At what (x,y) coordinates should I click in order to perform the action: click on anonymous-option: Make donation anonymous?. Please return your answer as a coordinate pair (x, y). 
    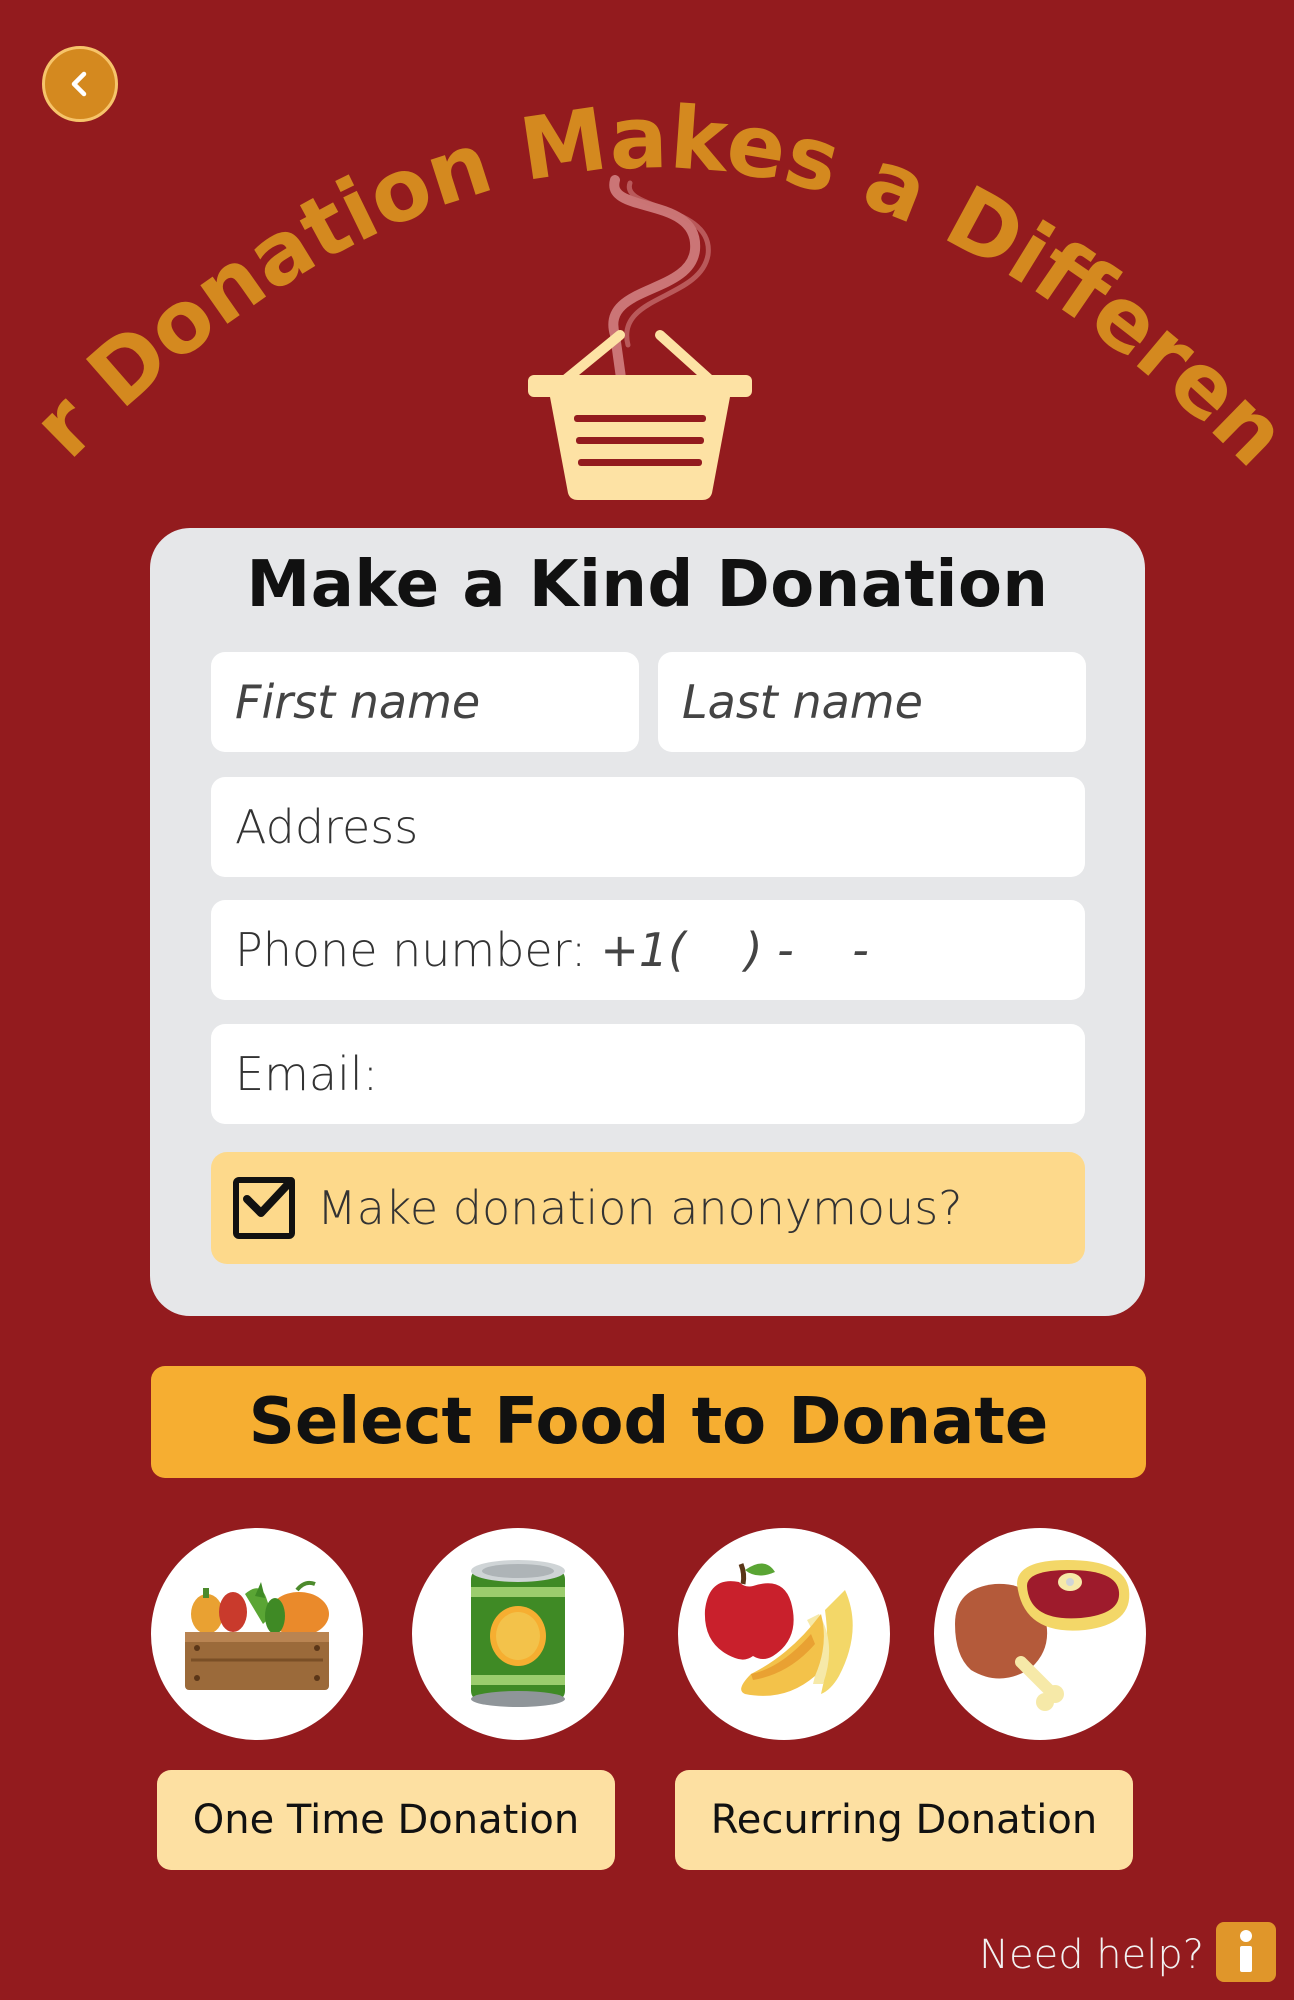
    Looking at the image, I should click on (648, 1208).